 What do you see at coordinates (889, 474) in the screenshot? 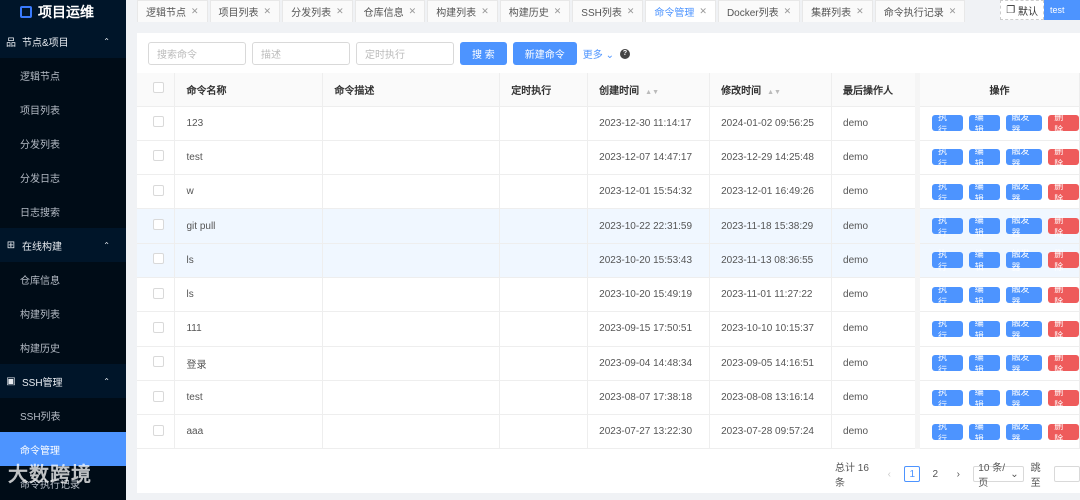
I see `prev-page: ‹` at bounding box center [889, 474].